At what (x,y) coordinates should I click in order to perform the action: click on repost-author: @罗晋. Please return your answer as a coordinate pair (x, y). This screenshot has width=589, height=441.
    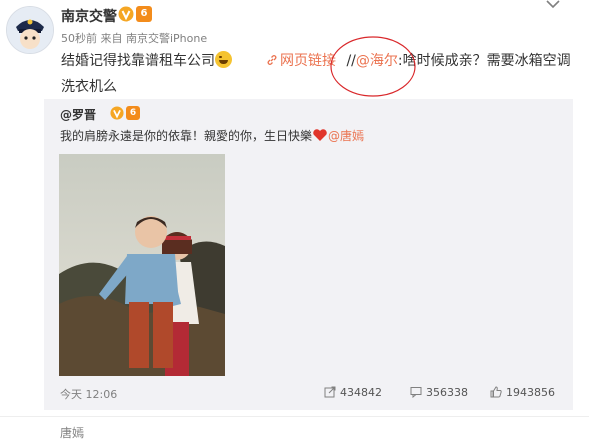
    Looking at the image, I should click on (78, 114).